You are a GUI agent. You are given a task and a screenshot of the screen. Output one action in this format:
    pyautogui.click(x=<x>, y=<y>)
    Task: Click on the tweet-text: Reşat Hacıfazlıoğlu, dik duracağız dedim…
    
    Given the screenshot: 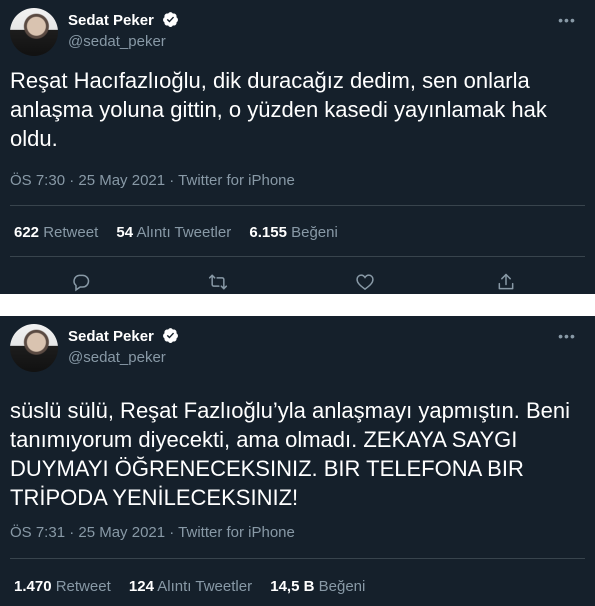 What is the action you would take?
    pyautogui.click(x=278, y=109)
    